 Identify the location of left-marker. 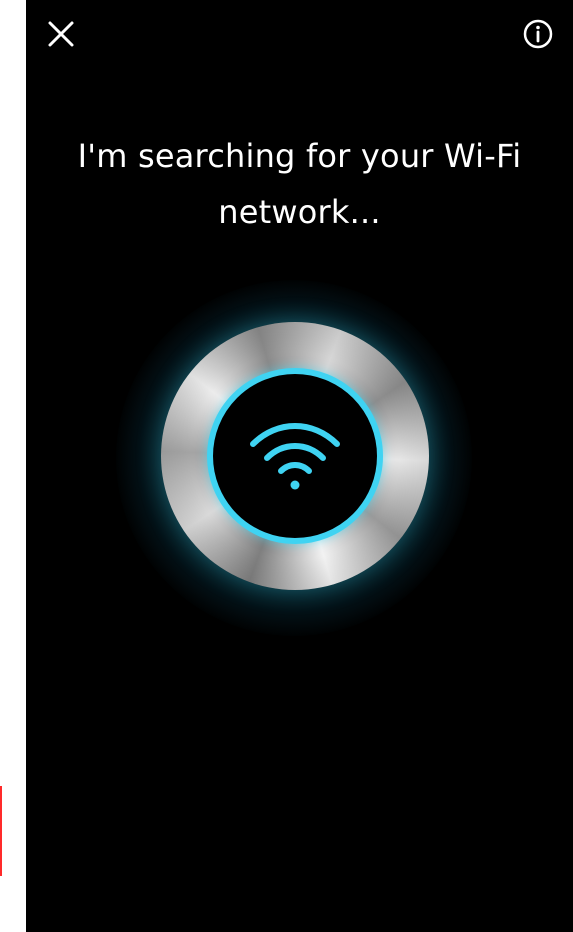
(1, 831).